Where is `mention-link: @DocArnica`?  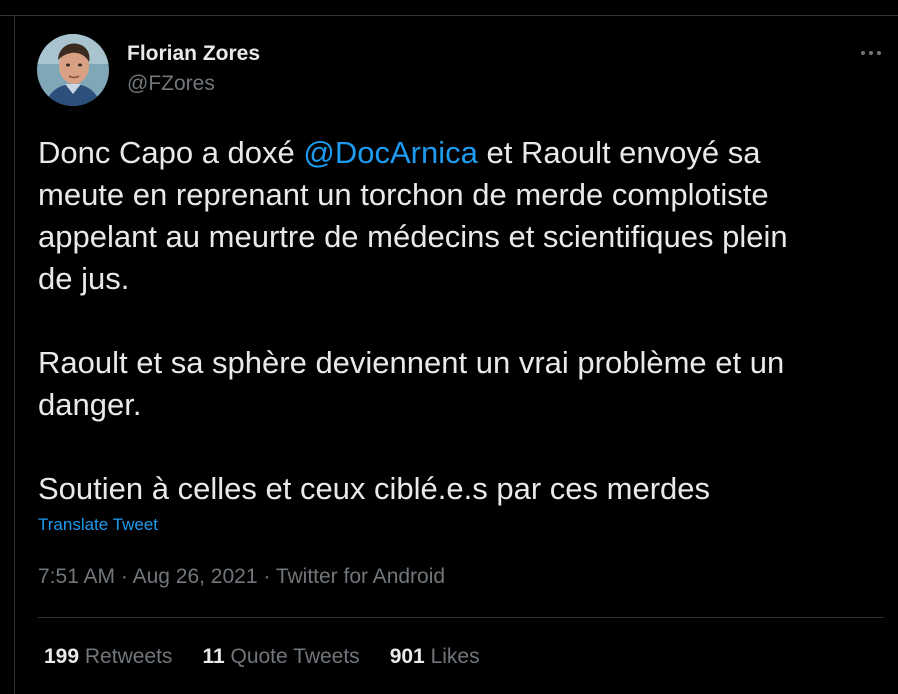
mention-link: @DocArnica is located at coordinates (390, 152).